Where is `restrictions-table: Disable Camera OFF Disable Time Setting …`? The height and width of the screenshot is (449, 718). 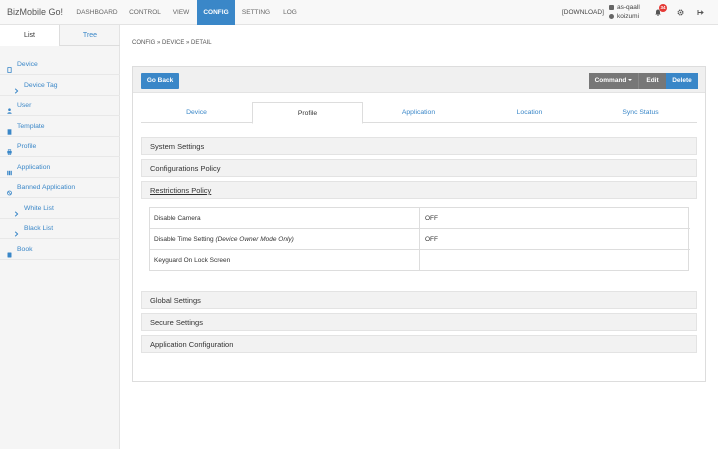
restrictions-table: Disable Camera OFF Disable Time Setting … is located at coordinates (419, 239).